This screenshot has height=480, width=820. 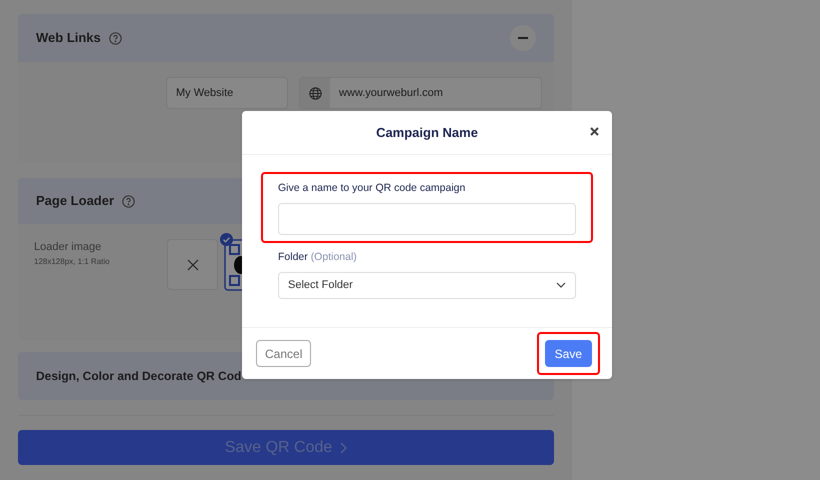 I want to click on field-label: Folder, so click(x=293, y=257).